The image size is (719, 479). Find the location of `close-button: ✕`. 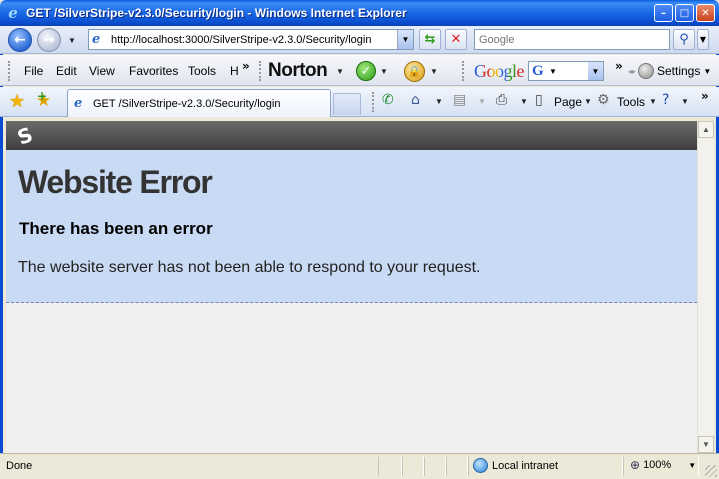

close-button: ✕ is located at coordinates (705, 13).